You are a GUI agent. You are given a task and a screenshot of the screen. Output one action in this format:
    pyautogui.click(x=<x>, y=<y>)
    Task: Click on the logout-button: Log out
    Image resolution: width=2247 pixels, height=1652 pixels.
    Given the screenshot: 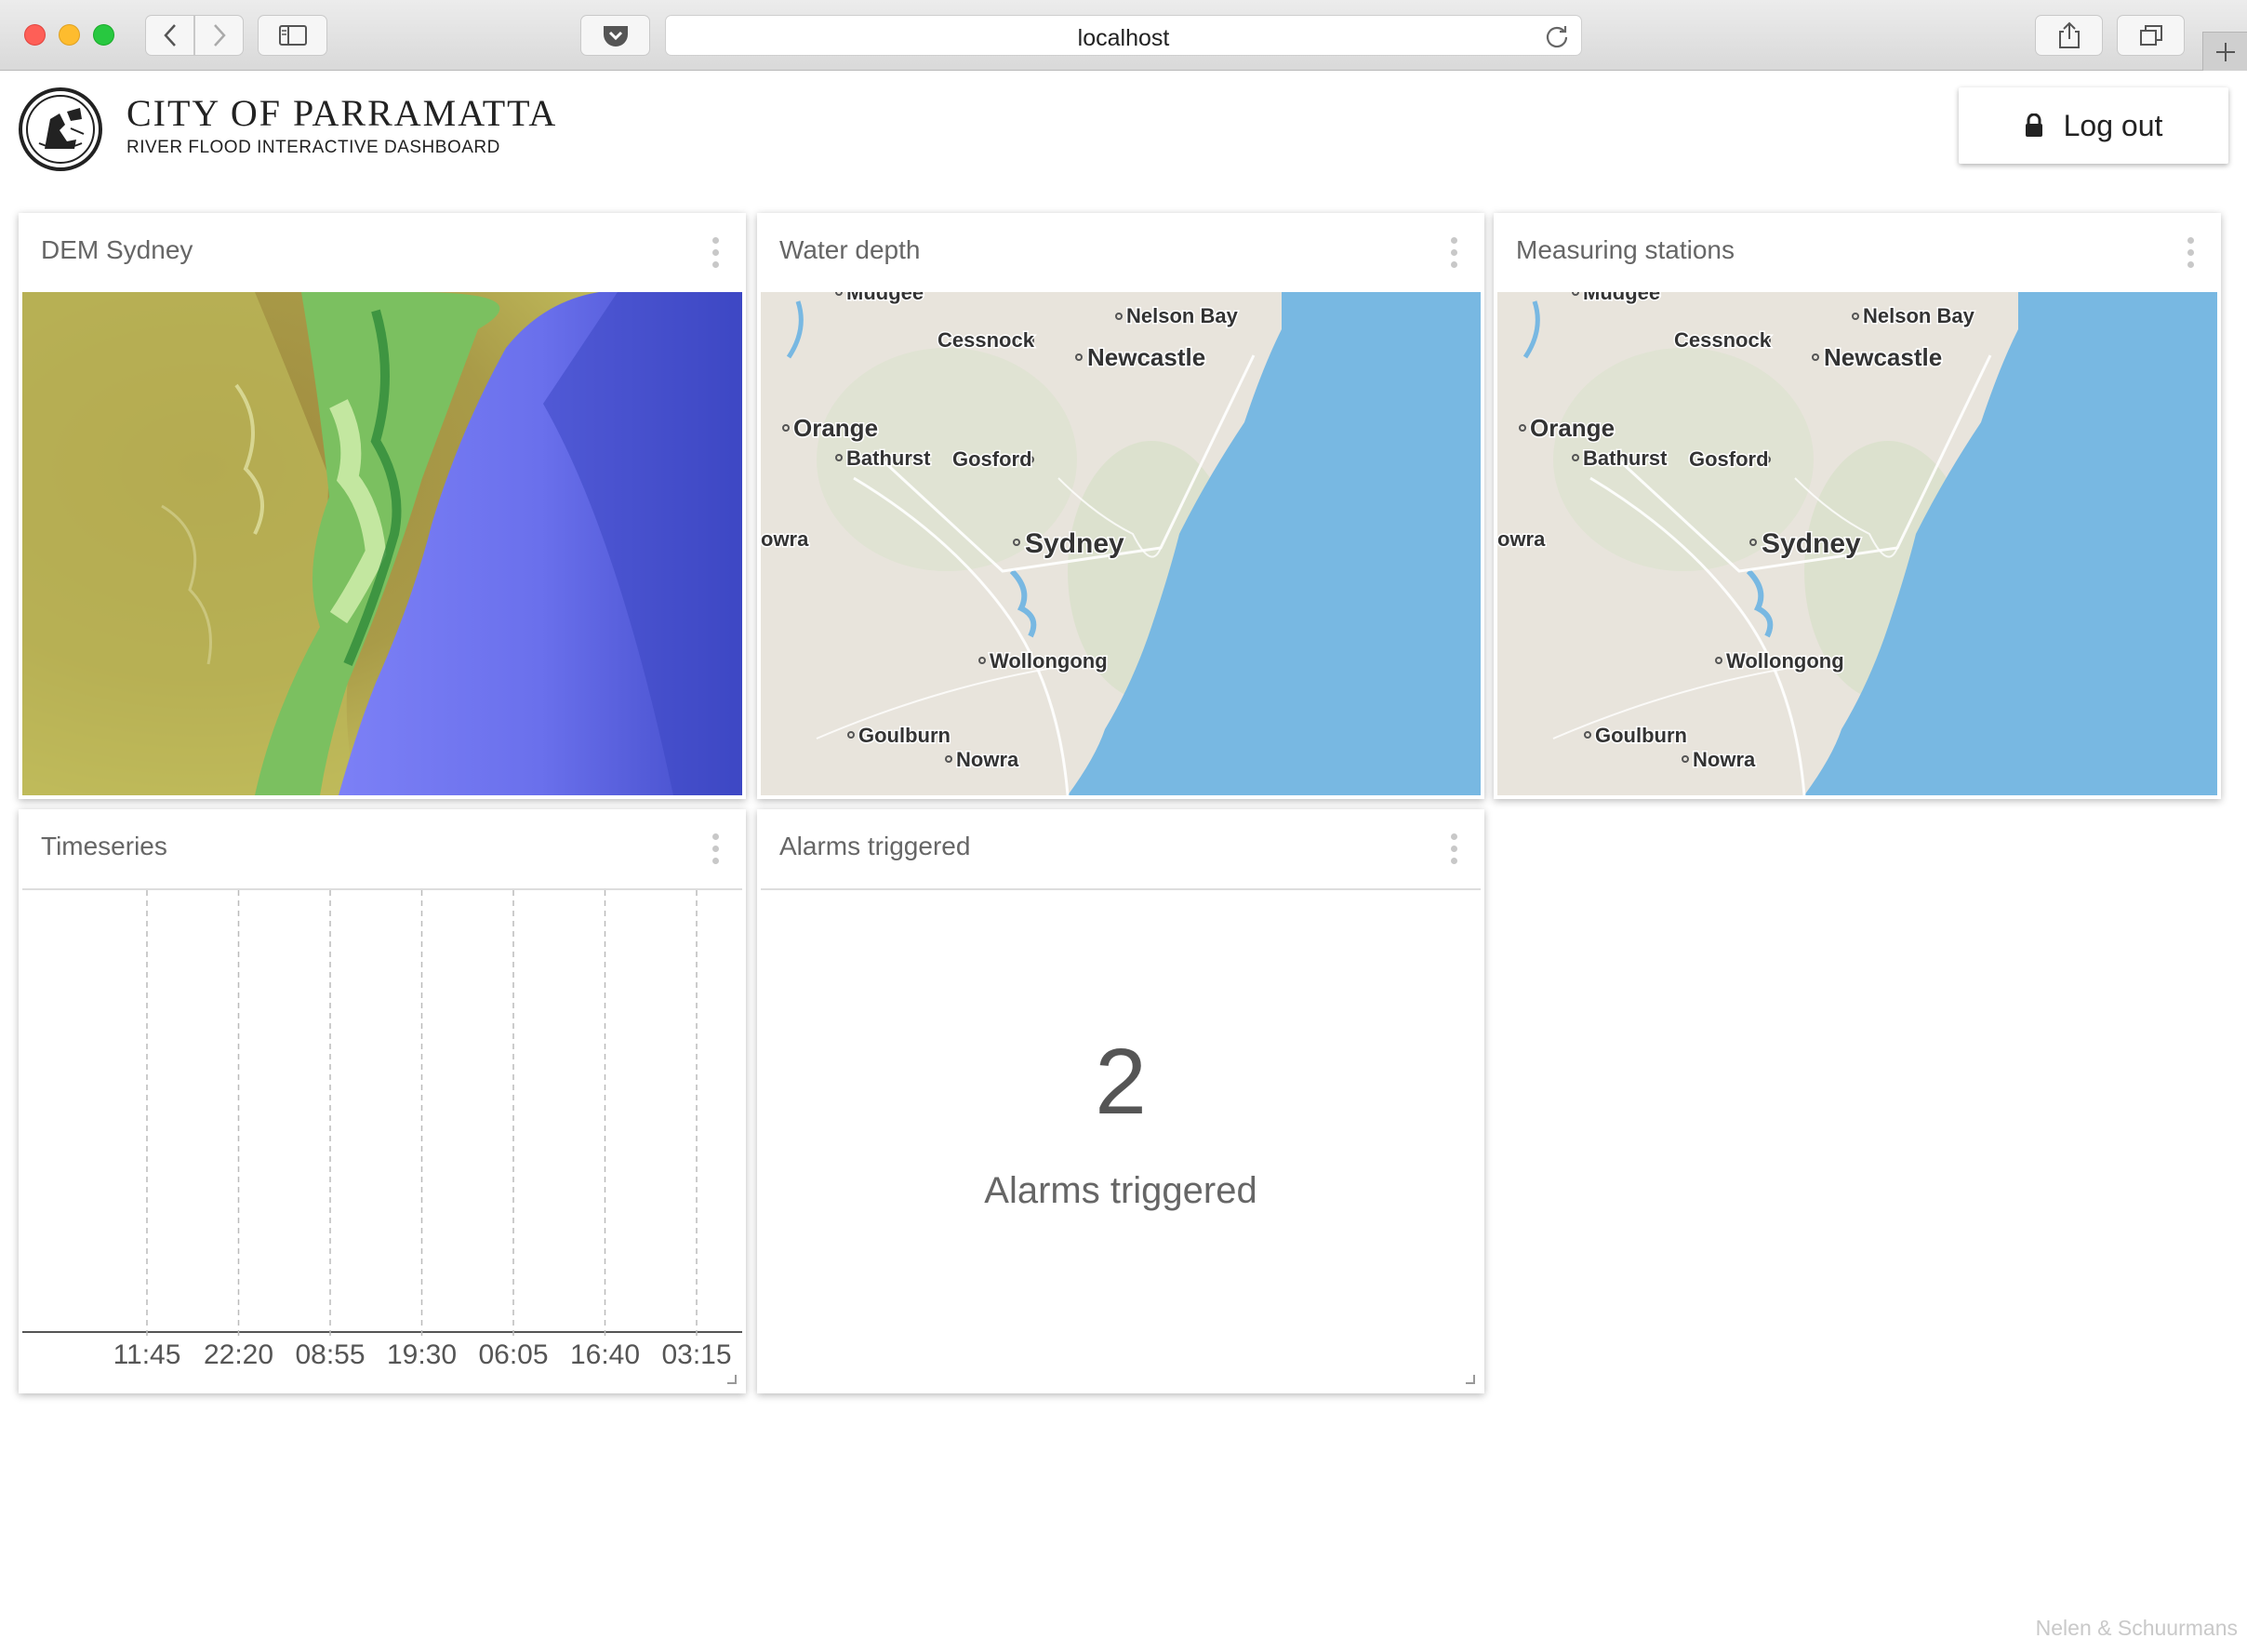 What is the action you would take?
    pyautogui.click(x=2093, y=125)
    